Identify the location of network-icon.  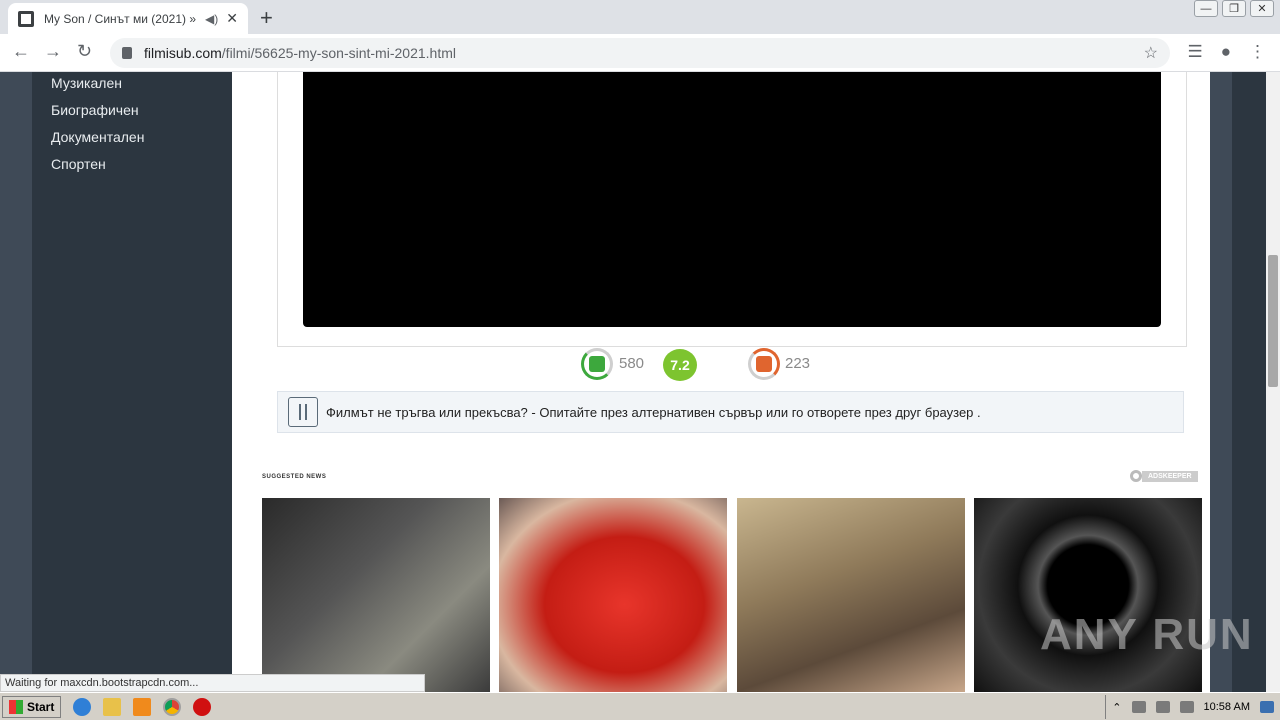
(1162, 707).